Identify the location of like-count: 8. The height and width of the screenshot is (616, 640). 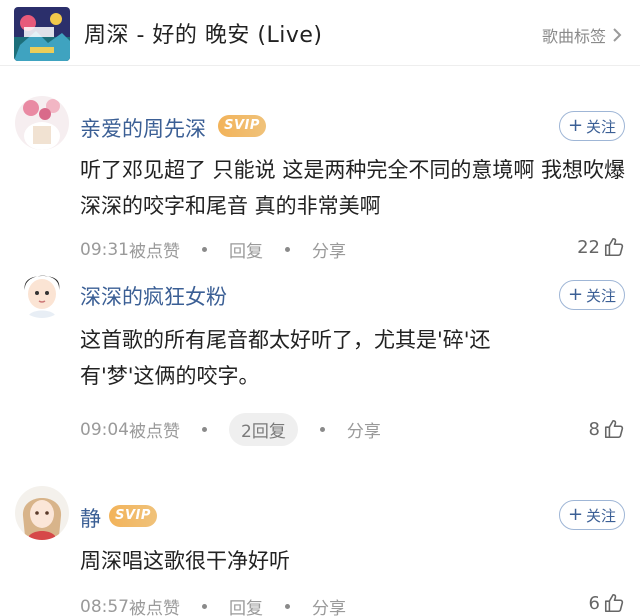
(594, 429).